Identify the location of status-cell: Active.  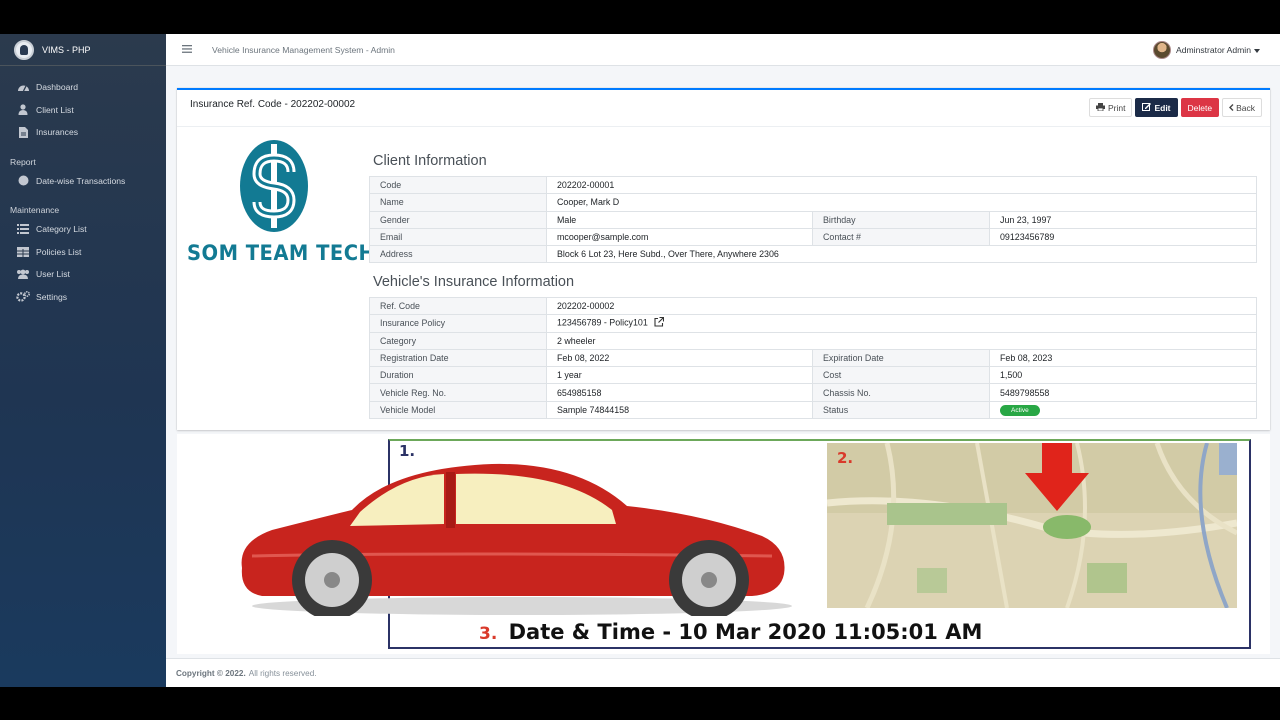
(1123, 410).